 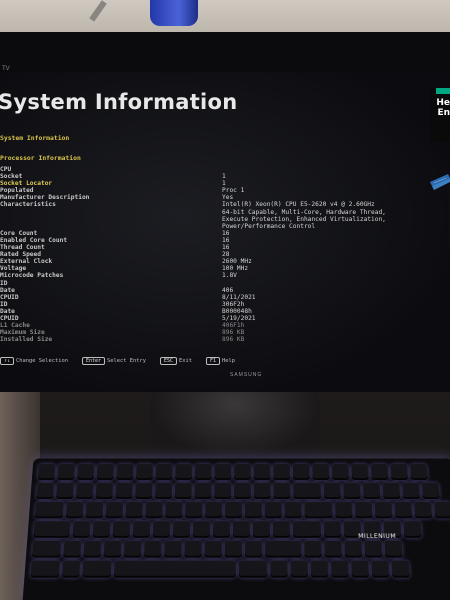 What do you see at coordinates (34, 361) in the screenshot?
I see `help-item: ↑↓ Change Selection` at bounding box center [34, 361].